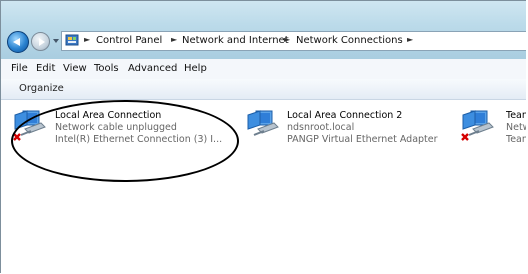 This screenshot has height=274, width=528. What do you see at coordinates (349, 40) in the screenshot?
I see `breadcrumb-network-connections: Network Connections` at bounding box center [349, 40].